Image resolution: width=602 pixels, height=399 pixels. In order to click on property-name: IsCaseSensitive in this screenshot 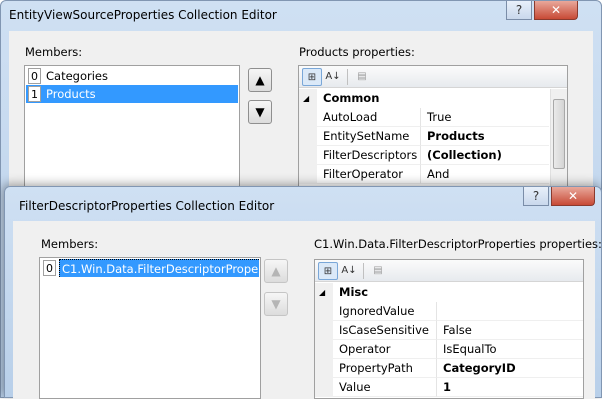, I will do `click(385, 330)`.